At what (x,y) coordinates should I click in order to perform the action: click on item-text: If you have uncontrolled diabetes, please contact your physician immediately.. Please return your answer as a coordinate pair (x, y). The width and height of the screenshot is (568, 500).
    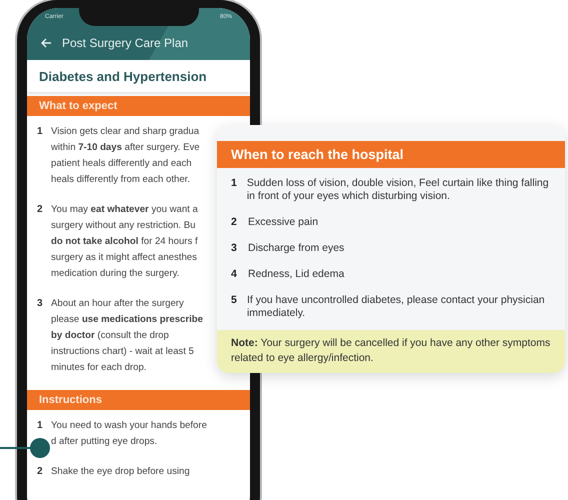
    Looking at the image, I should click on (396, 307).